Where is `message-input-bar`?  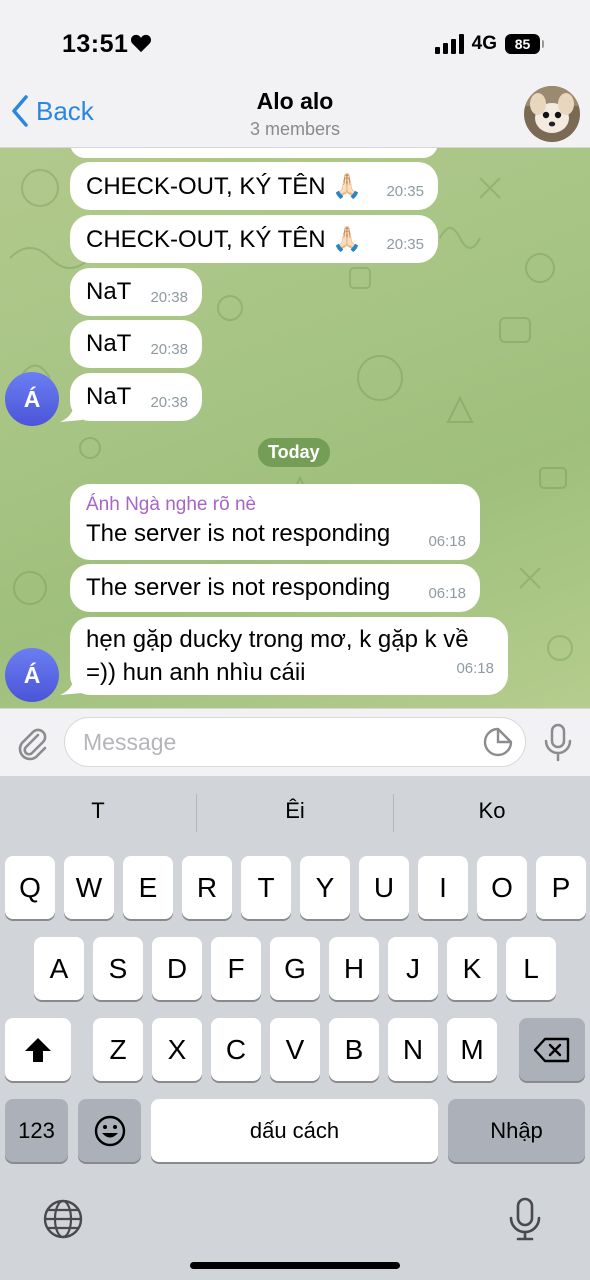 message-input-bar is located at coordinates (295, 742).